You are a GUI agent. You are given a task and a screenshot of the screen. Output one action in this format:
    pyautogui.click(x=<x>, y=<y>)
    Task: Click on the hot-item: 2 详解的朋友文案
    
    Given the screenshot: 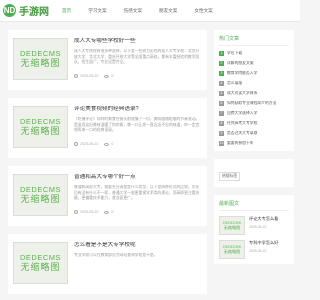 What is the action you would take?
    pyautogui.click(x=254, y=63)
    